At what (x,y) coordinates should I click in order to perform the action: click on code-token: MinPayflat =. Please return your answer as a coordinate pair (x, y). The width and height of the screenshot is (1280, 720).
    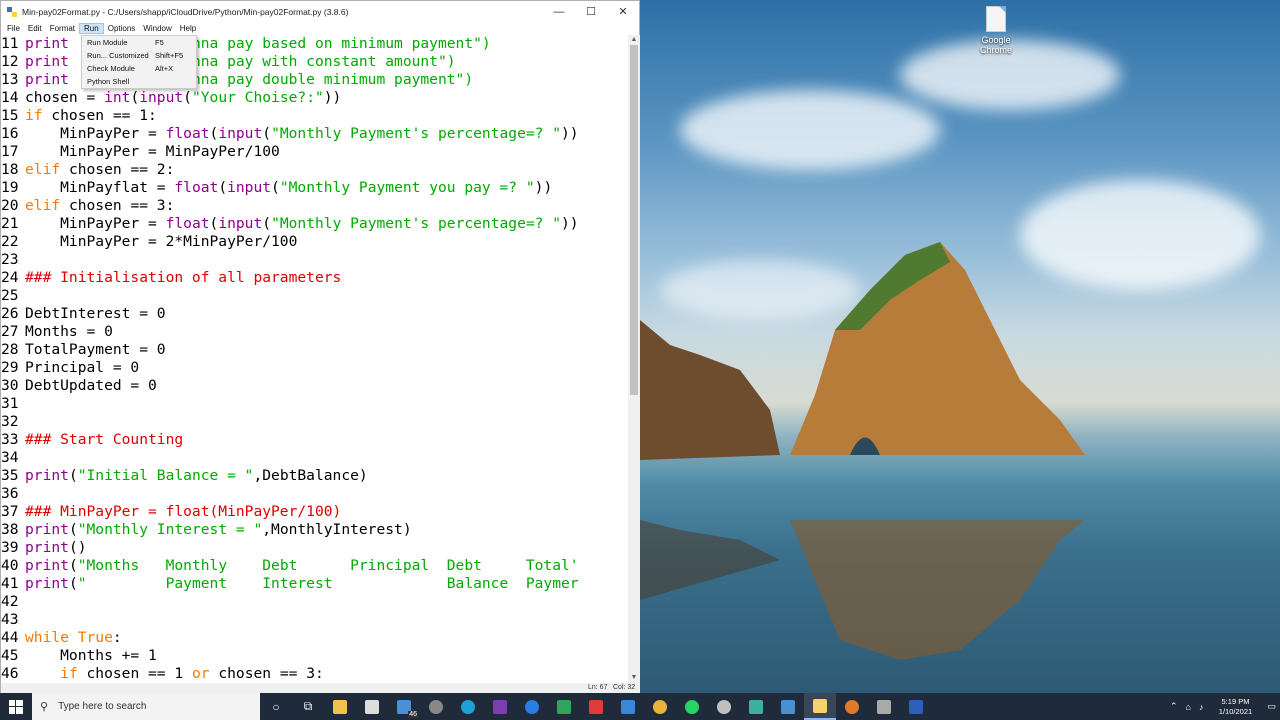
    Looking at the image, I should click on (100, 187).